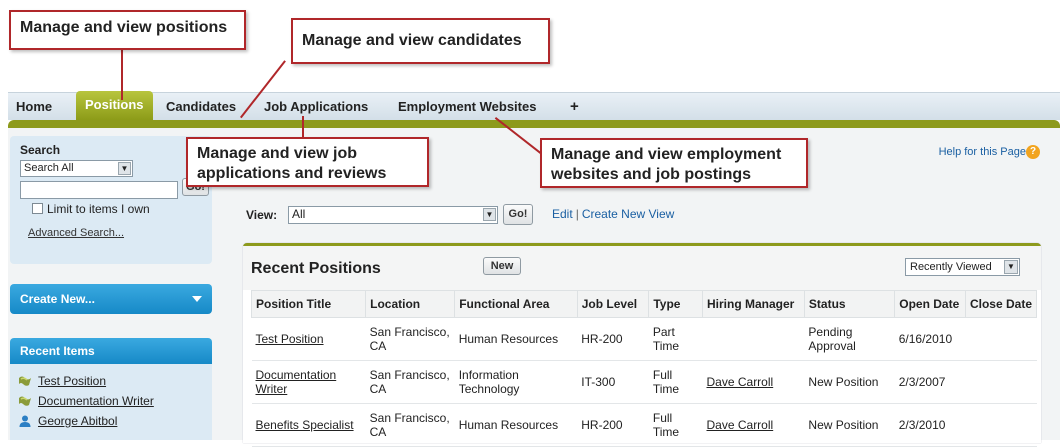 The image size is (1060, 447). I want to click on callout-positions: Manage and view positions, so click(127, 30).